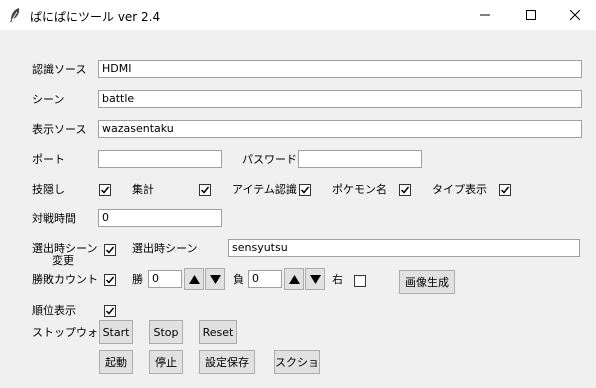  What do you see at coordinates (160, 218) in the screenshot?
I see `battle-time-input: 0` at bounding box center [160, 218].